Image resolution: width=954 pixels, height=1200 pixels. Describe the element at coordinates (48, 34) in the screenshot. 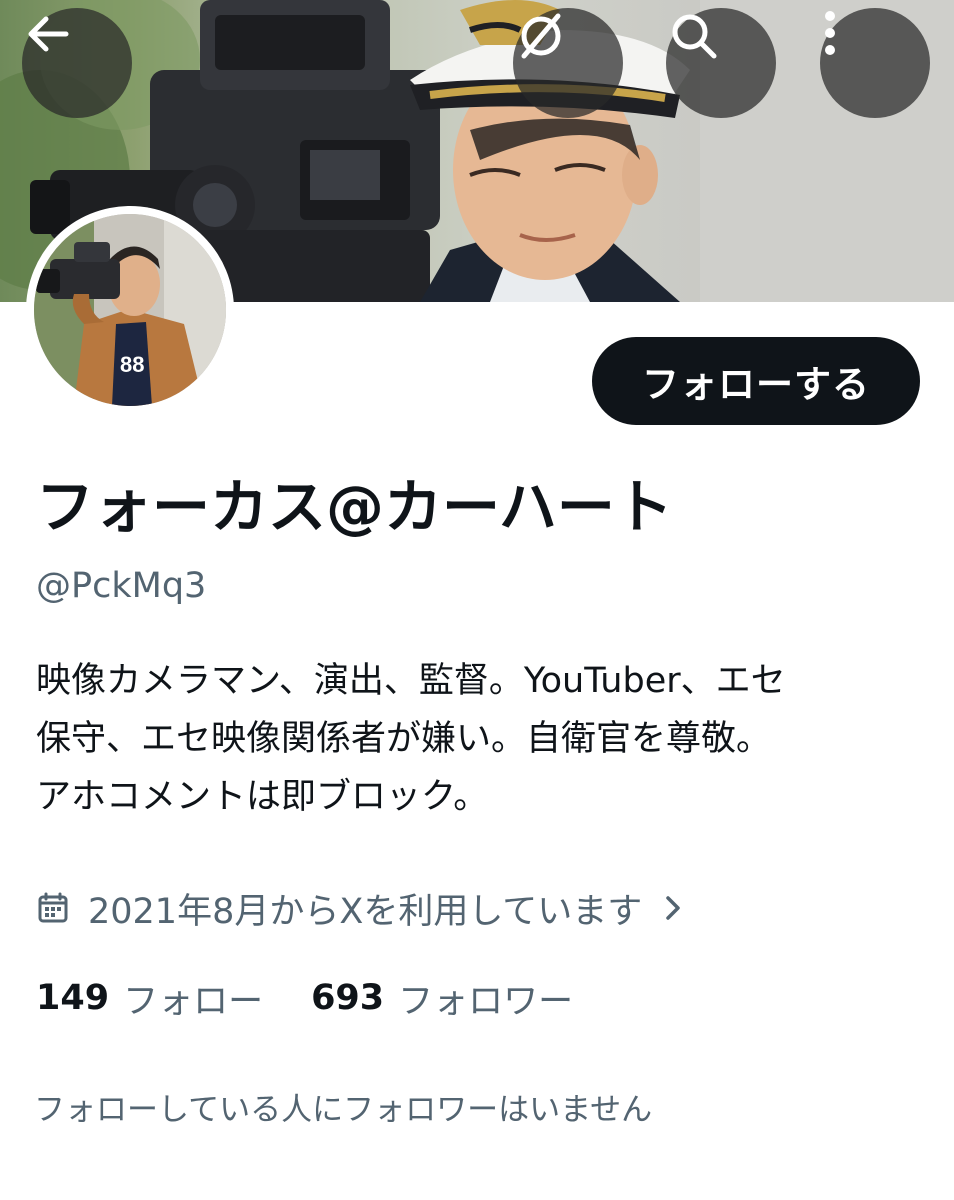

I see `arrow-left-icon` at that location.